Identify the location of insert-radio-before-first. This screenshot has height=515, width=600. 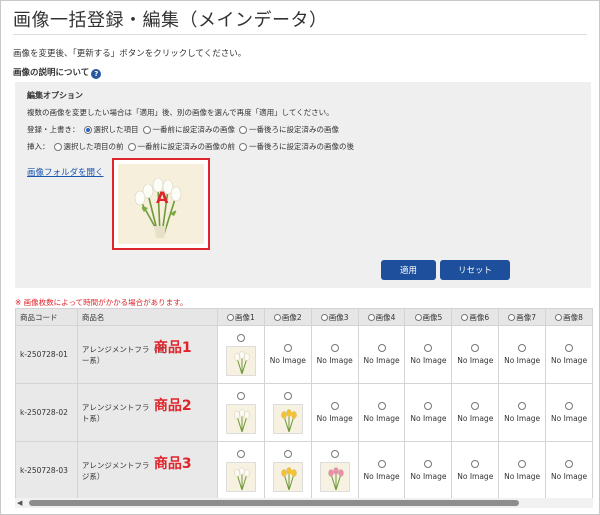
(131, 146).